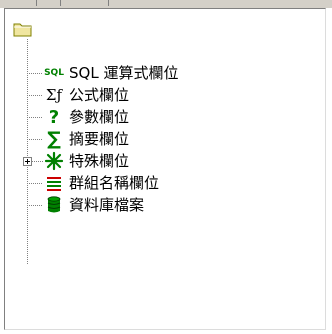 The height and width of the screenshot is (334, 332). Describe the element at coordinates (54, 161) in the screenshot. I see `special-star-icon` at that location.